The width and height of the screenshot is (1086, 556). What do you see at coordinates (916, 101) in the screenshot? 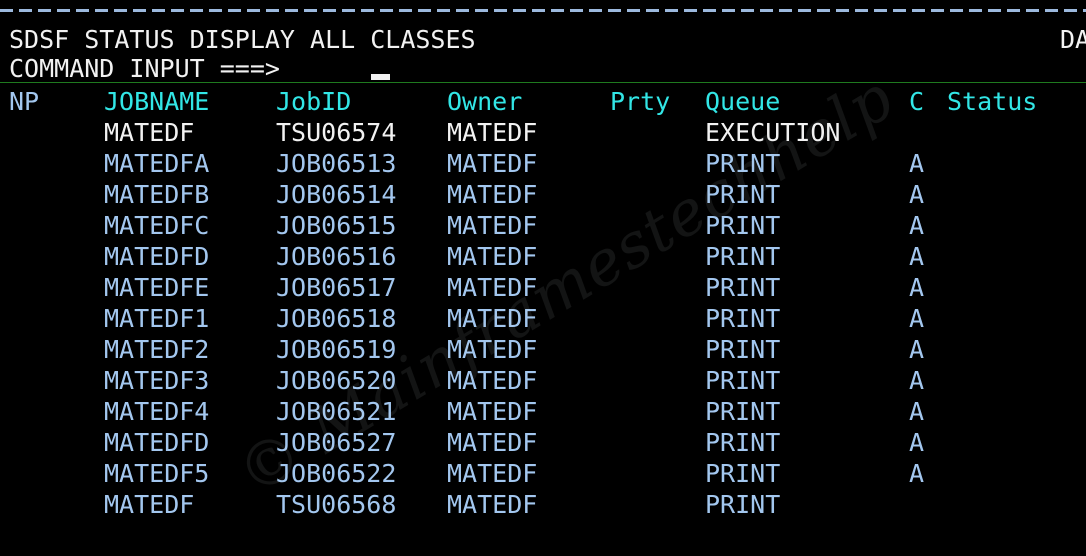
I see `column-header-c: C` at bounding box center [916, 101].